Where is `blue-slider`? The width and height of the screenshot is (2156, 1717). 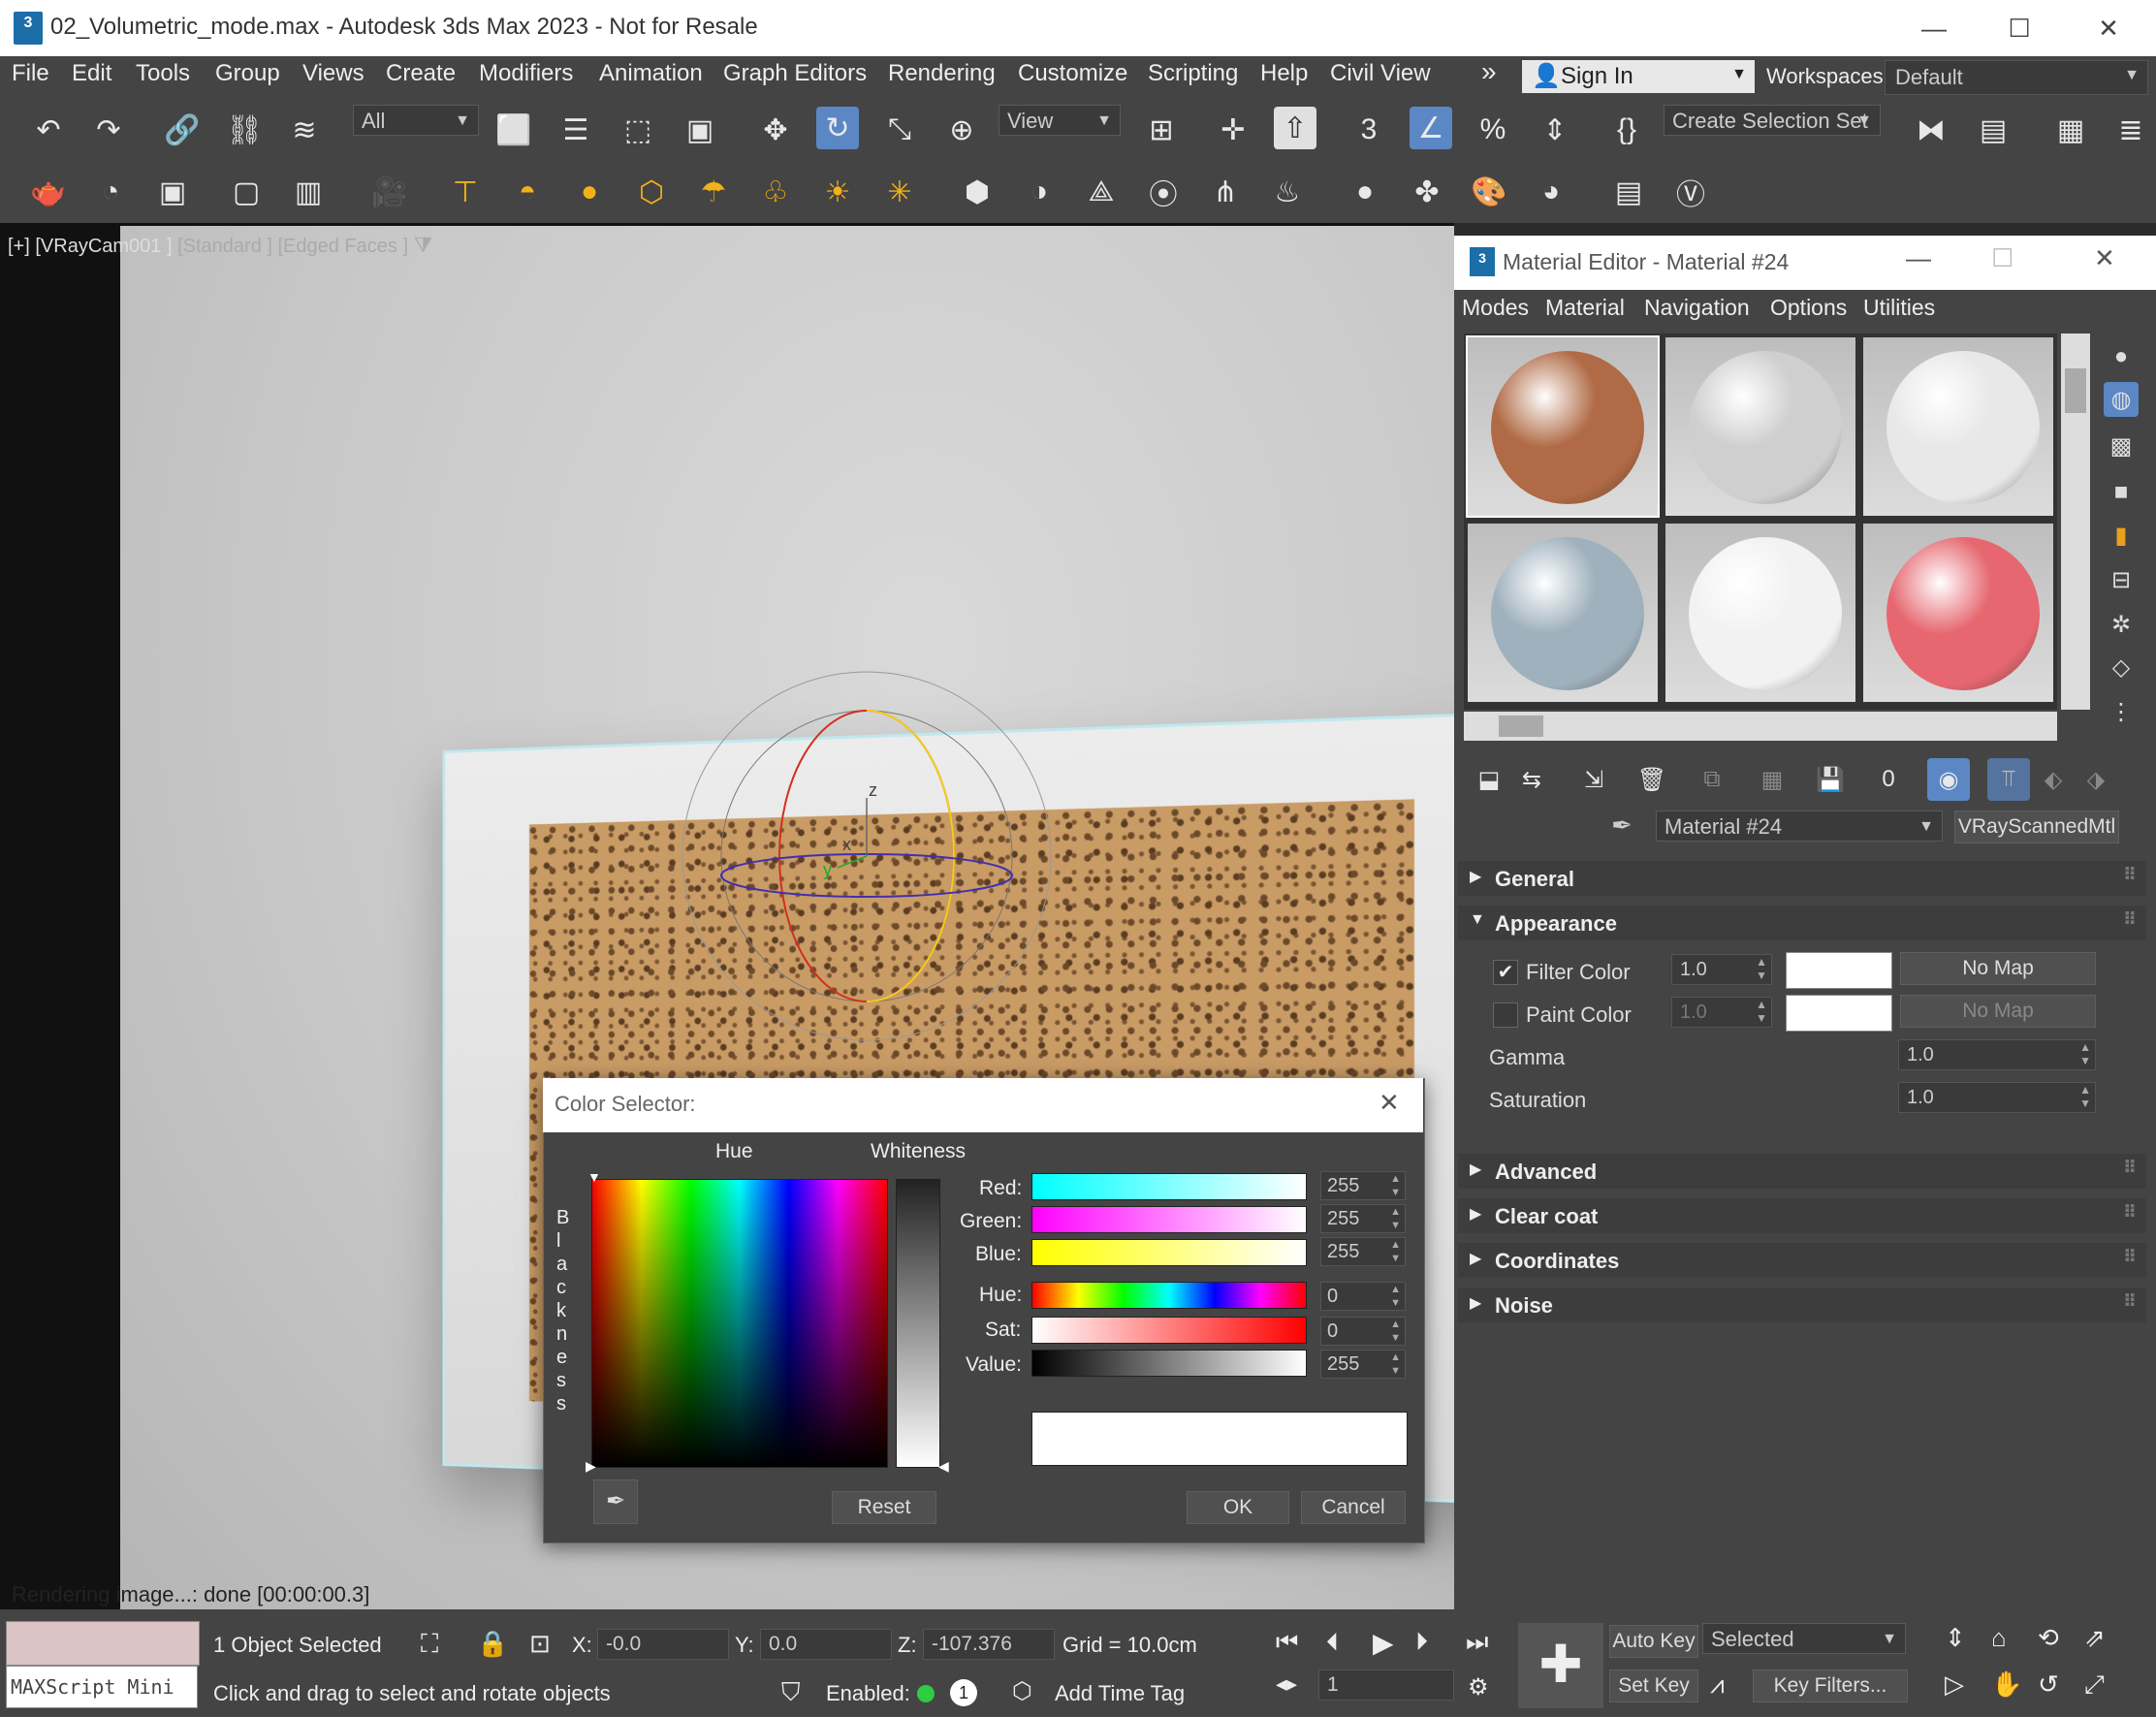 blue-slider is located at coordinates (1169, 1252).